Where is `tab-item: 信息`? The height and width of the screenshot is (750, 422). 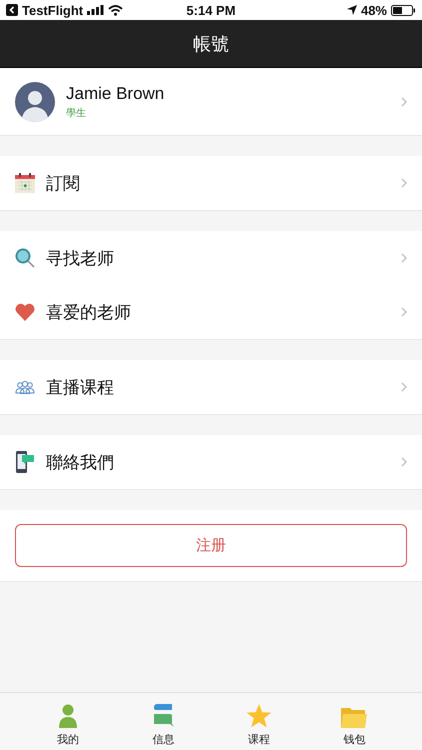 tab-item: 信息 is located at coordinates (163, 721).